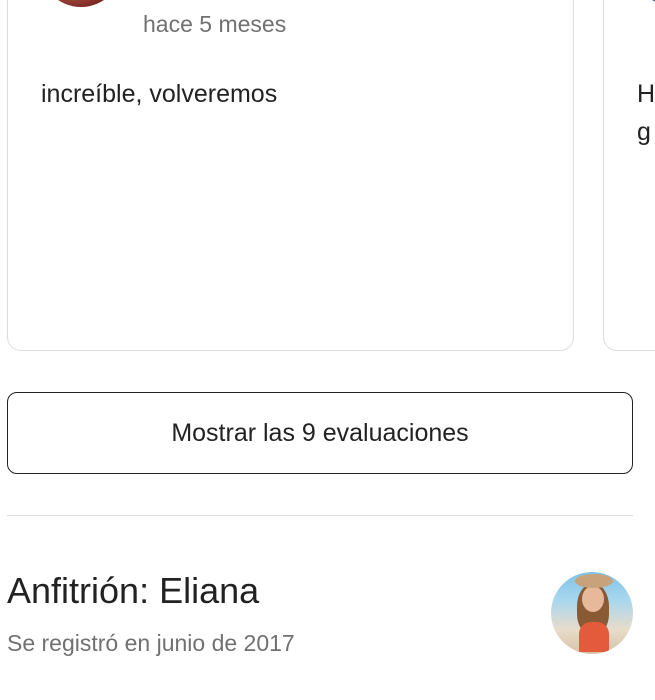 The height and width of the screenshot is (700, 655). What do you see at coordinates (320, 515) in the screenshot?
I see `section-divider` at bounding box center [320, 515].